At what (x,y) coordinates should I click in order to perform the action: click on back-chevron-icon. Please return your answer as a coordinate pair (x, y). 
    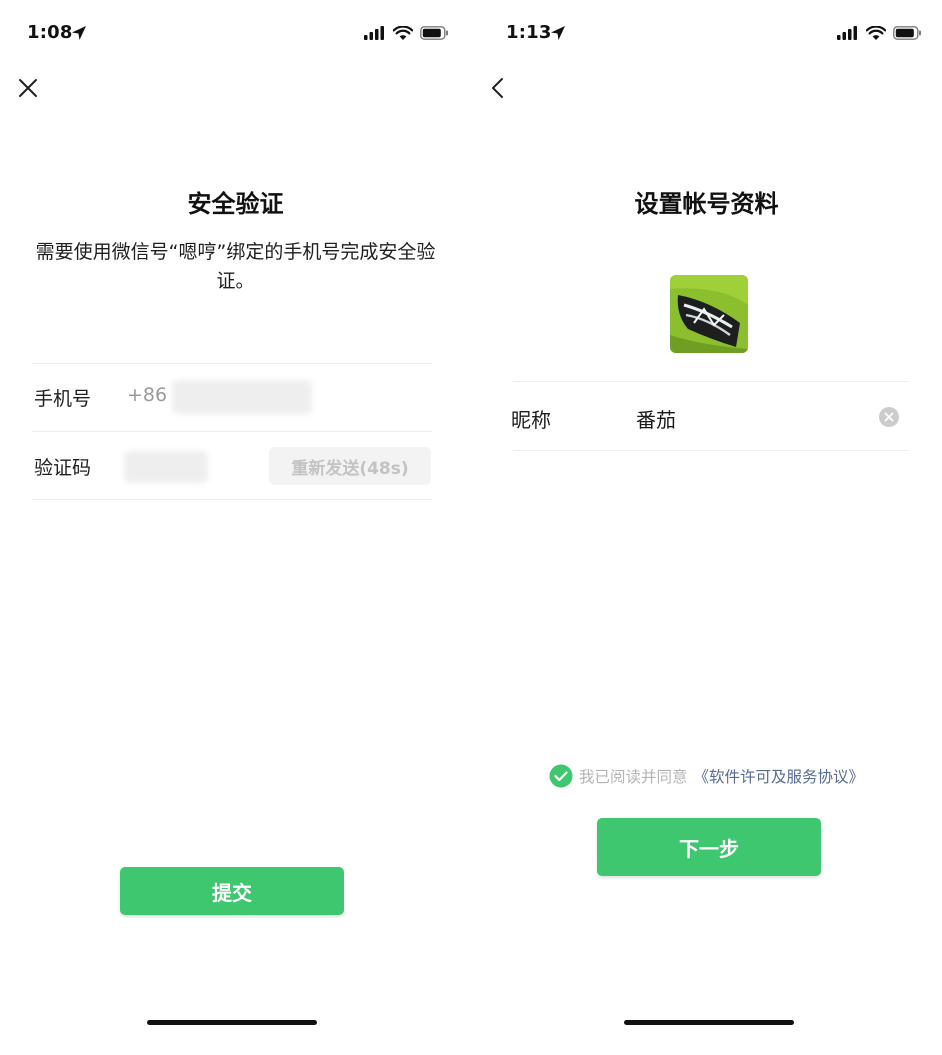
    Looking at the image, I should click on (499, 88).